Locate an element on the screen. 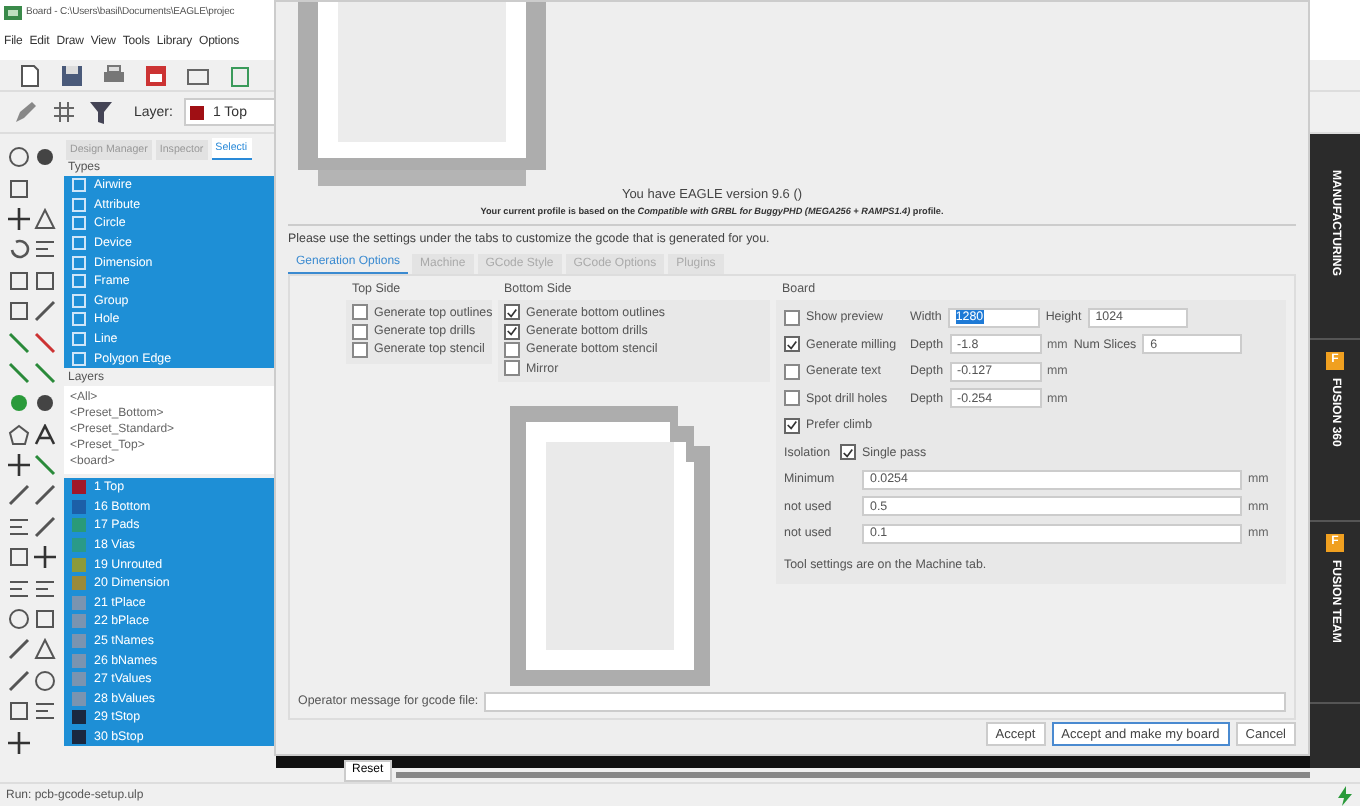 This screenshot has width=1360, height=806. filter-icon is located at coordinates (101, 112).